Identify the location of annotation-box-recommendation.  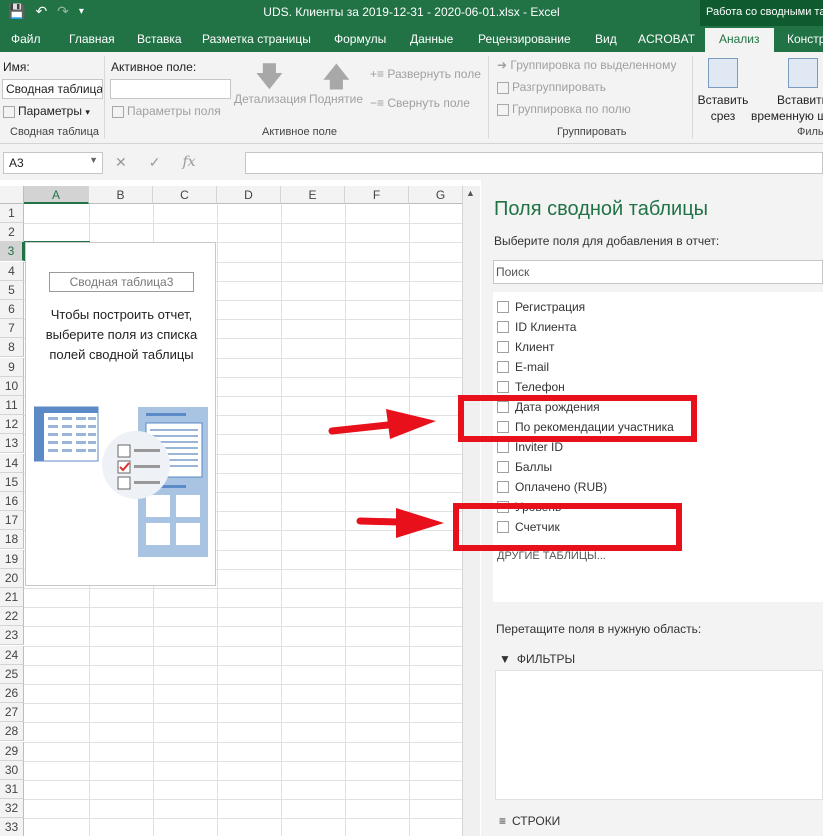
(577, 418).